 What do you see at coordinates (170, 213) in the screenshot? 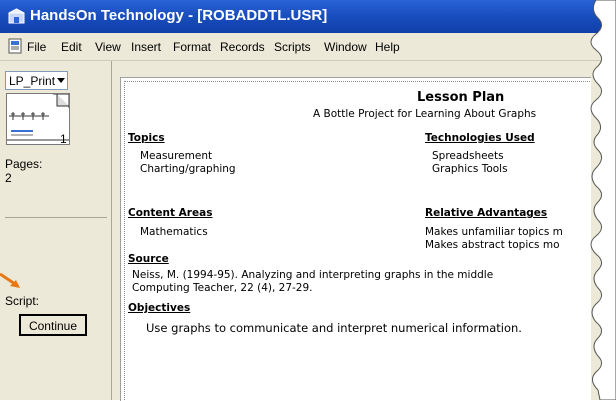
I see `content-areas-heading: Content Areas` at bounding box center [170, 213].